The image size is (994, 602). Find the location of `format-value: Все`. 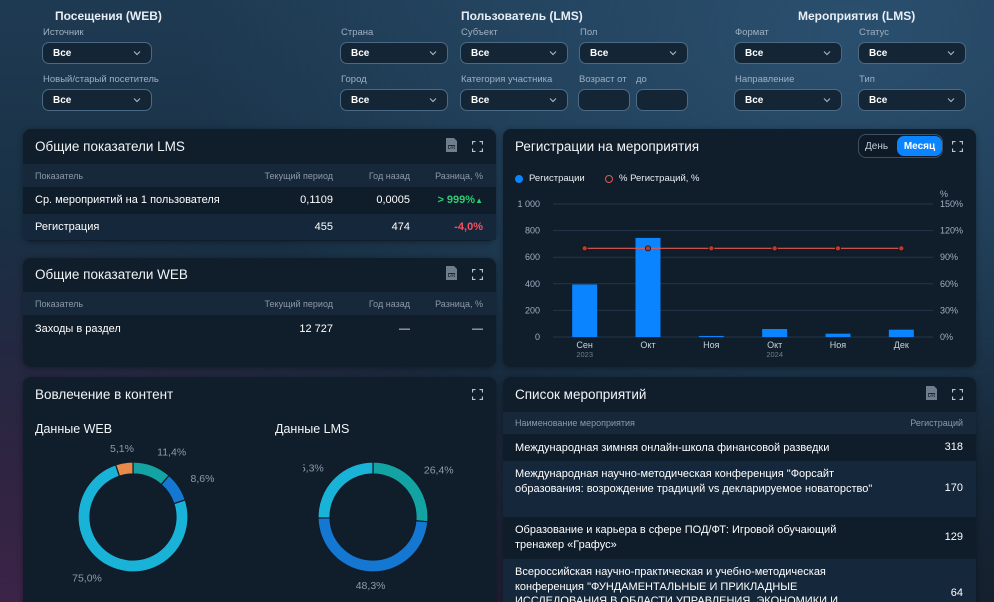

format-value: Все is located at coordinates (754, 53).